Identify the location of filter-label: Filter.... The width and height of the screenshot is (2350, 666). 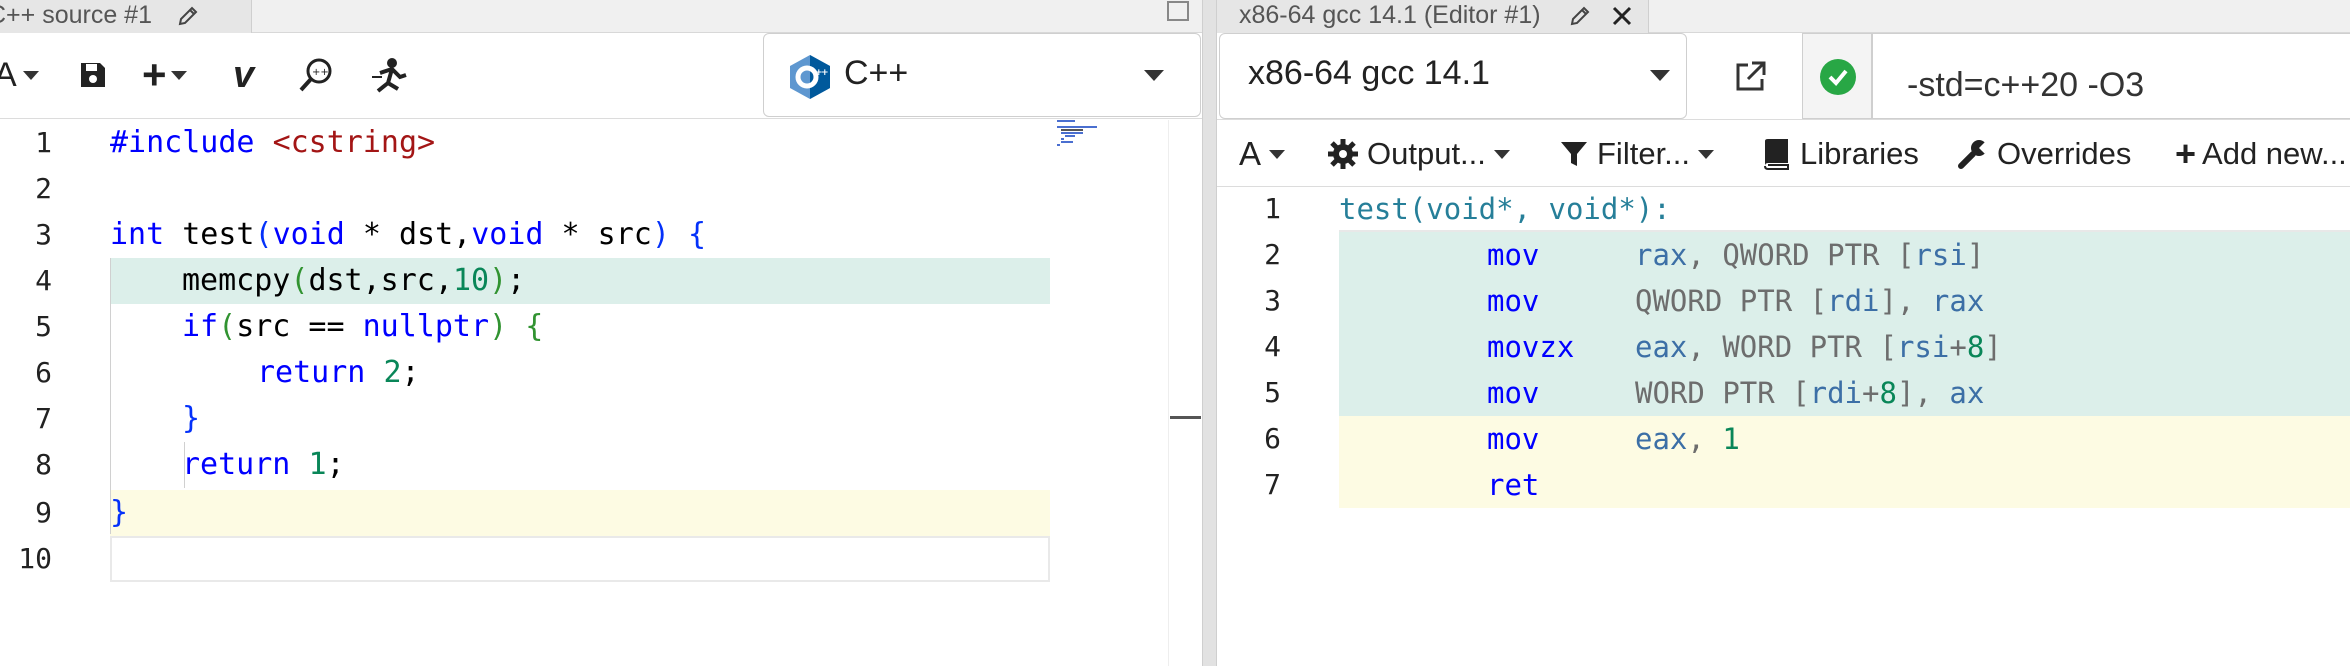
(1644, 153).